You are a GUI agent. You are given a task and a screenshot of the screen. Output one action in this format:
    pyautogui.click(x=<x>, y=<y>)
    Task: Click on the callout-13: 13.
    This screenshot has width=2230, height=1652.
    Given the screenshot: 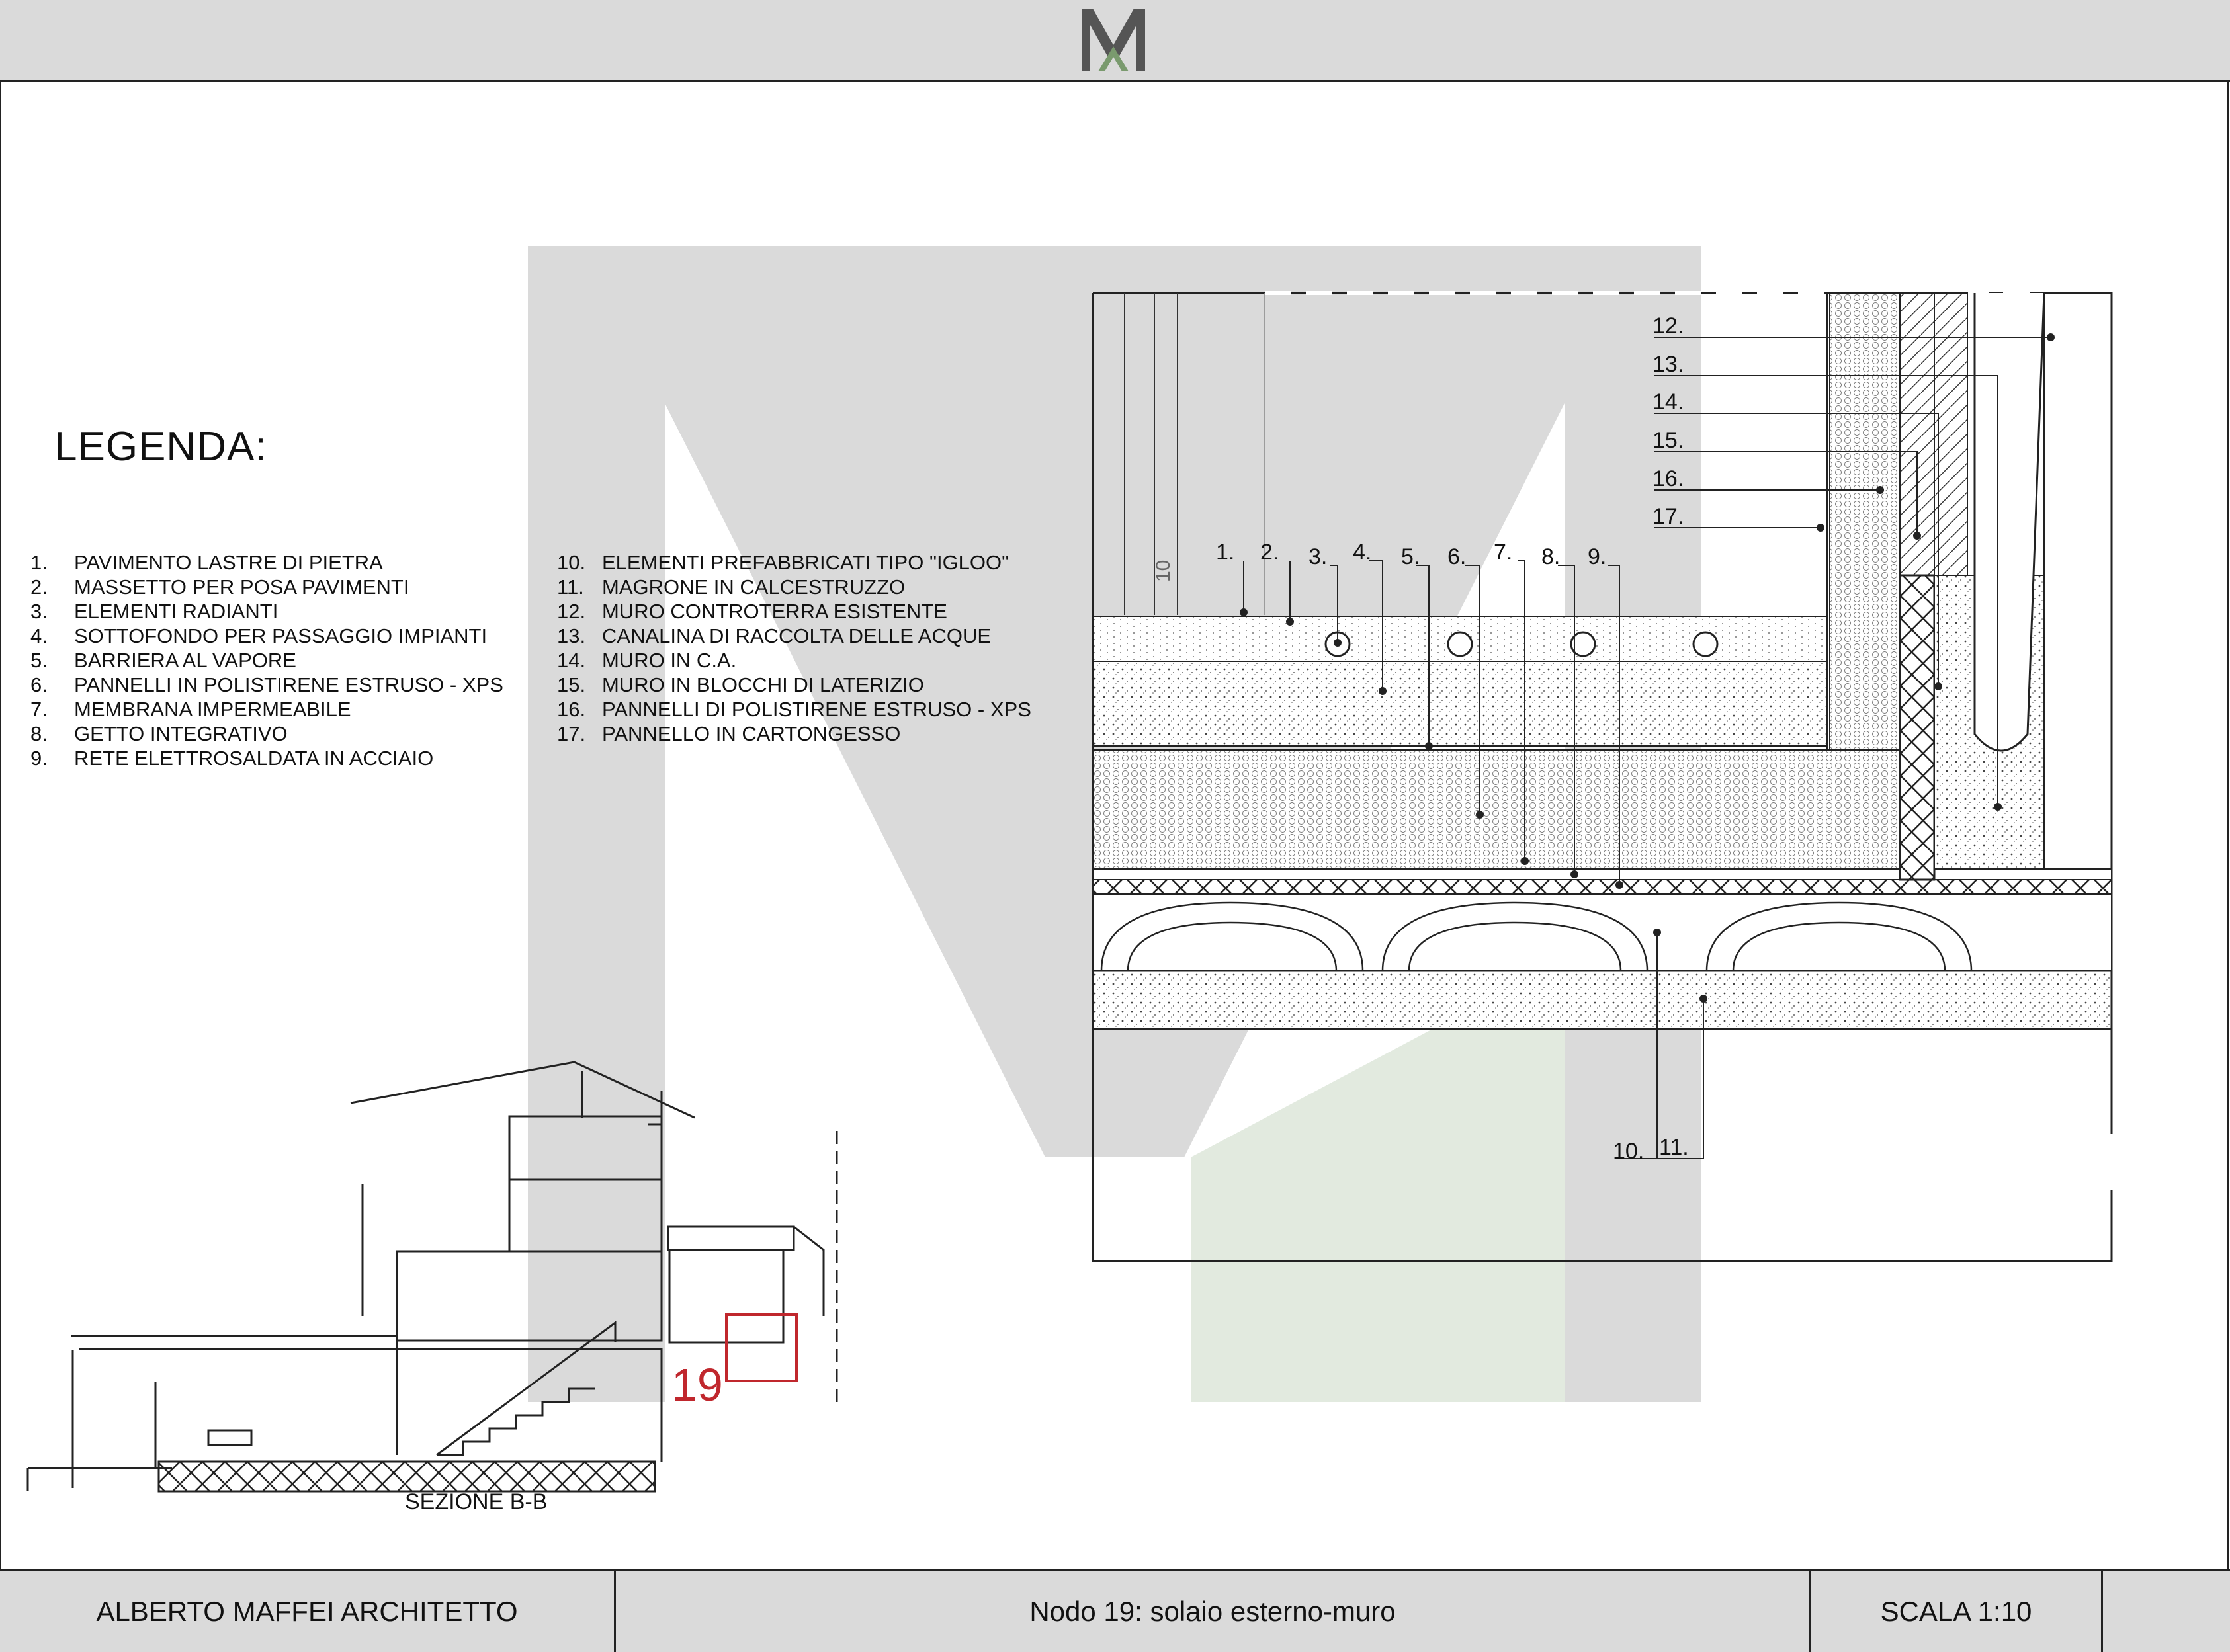 What is the action you would take?
    pyautogui.click(x=1668, y=364)
    